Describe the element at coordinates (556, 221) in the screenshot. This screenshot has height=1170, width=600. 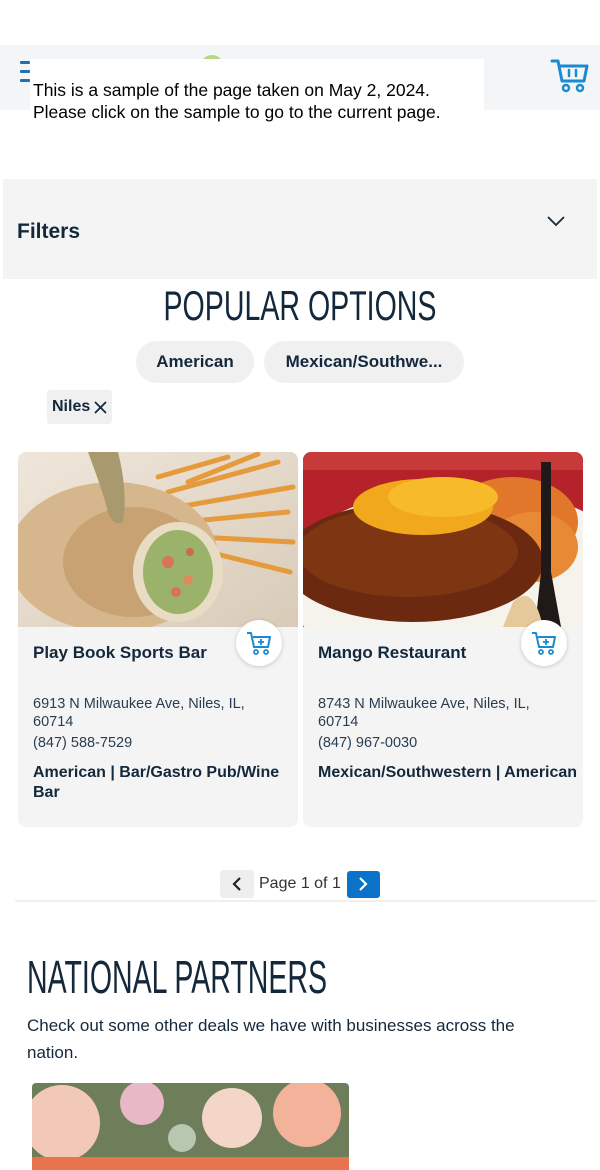
I see `chevron-down-icon` at that location.